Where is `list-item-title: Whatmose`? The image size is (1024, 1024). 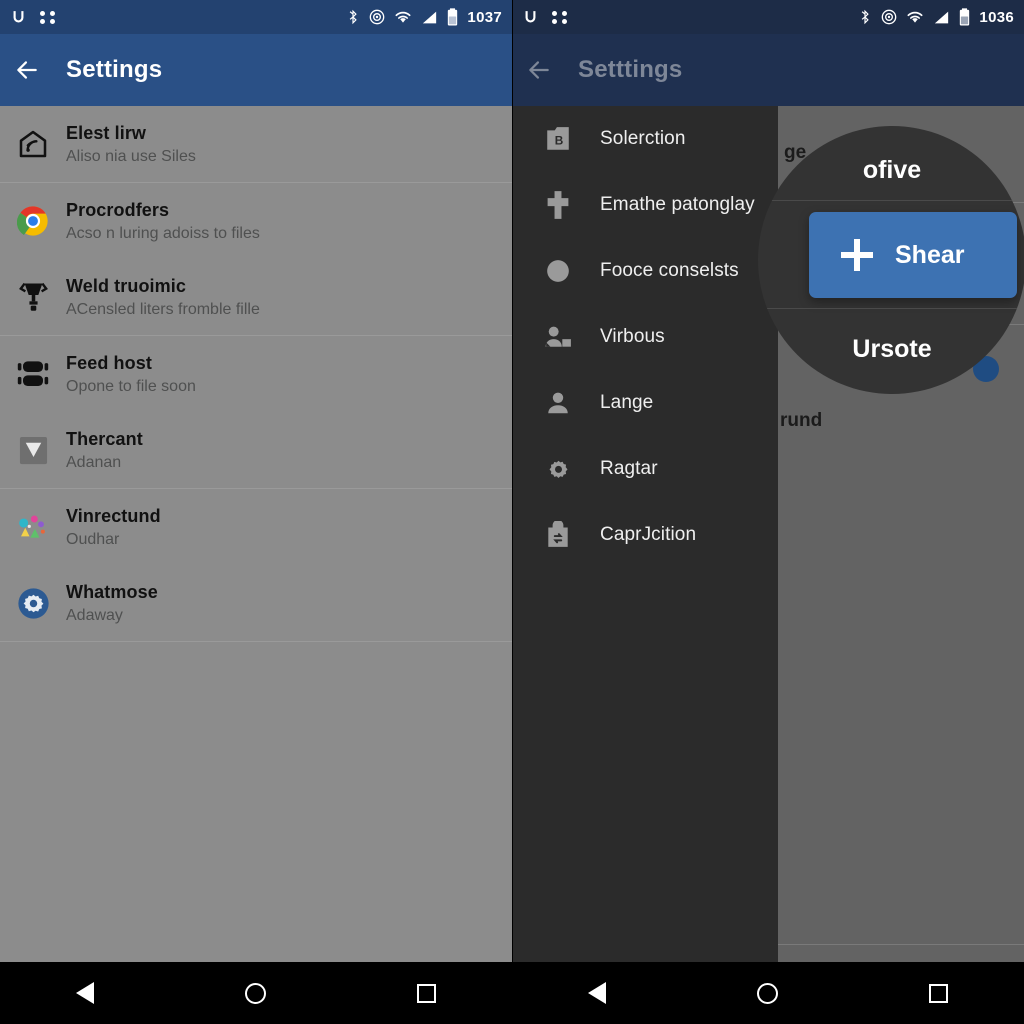
list-item-title: Whatmose is located at coordinates (112, 591).